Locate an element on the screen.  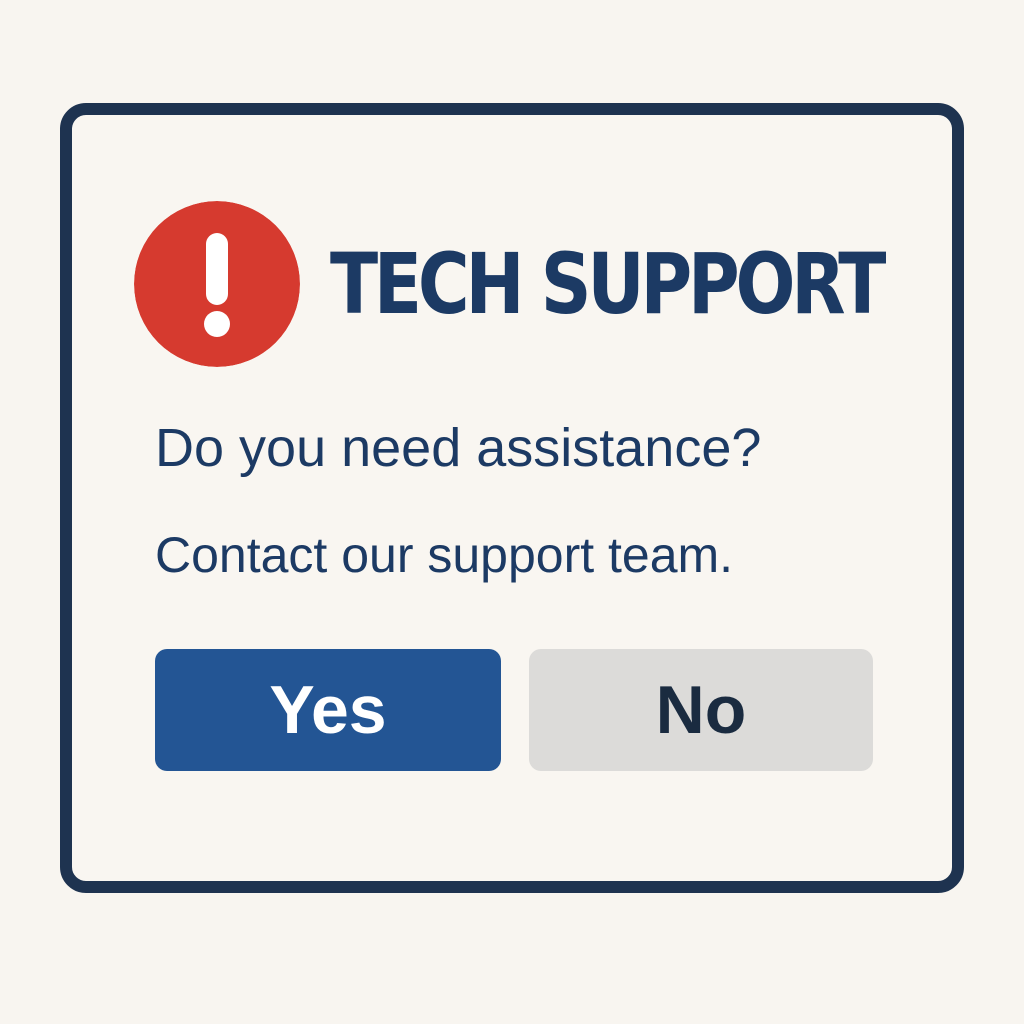
no-button: No is located at coordinates (701, 710).